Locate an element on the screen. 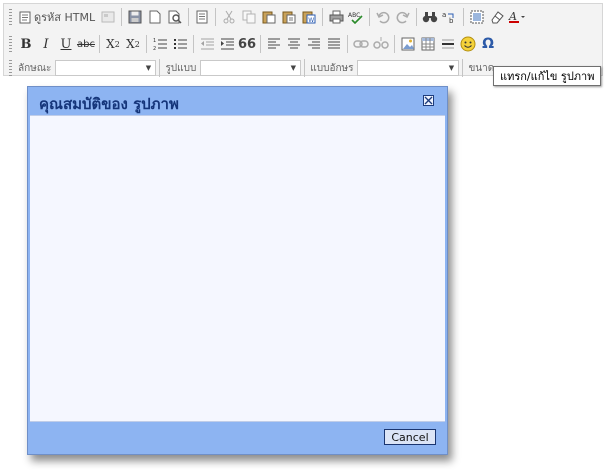  bulleted-list-icon is located at coordinates (180, 44).